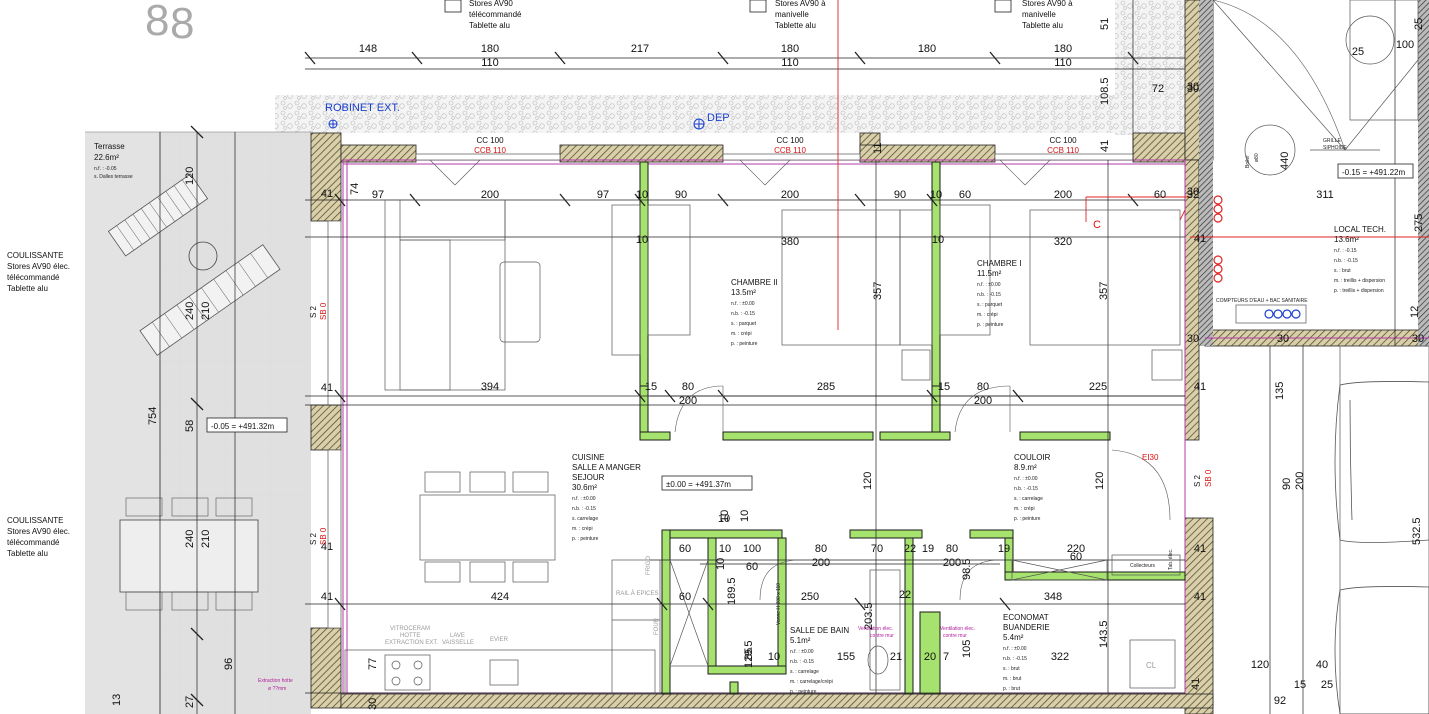  I want to click on room-sdb: m. : carrelage/crépi, so click(811, 682).